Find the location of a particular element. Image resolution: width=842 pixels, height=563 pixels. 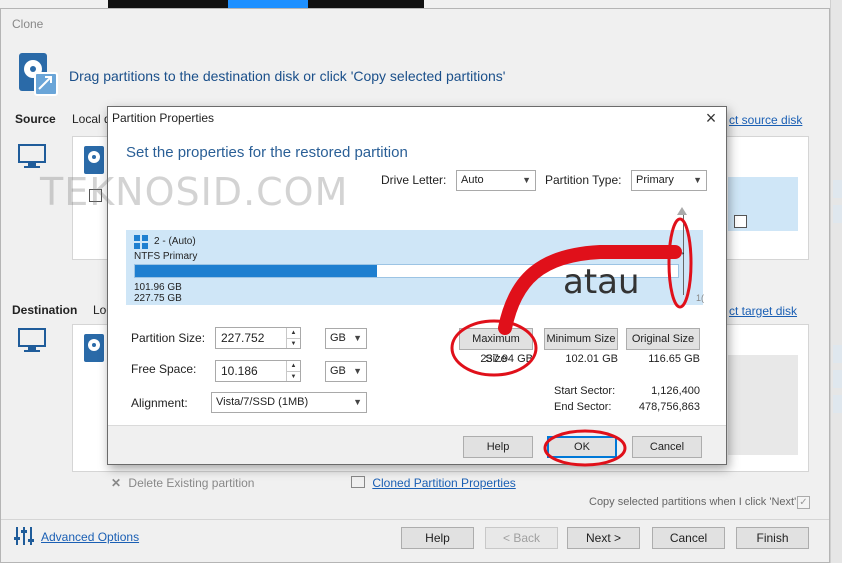

annotation-text: atau is located at coordinates (601, 282).